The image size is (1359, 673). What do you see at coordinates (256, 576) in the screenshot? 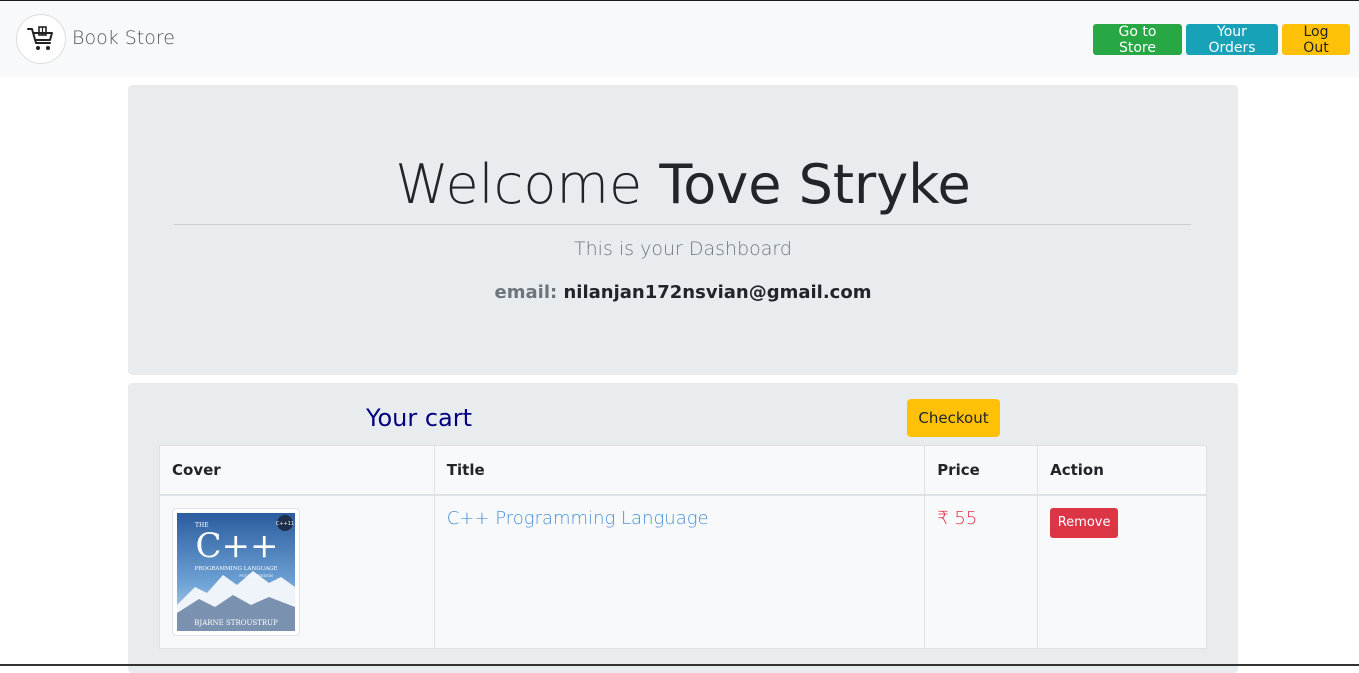
I see `cover-edition: FOURTH EDITION` at bounding box center [256, 576].